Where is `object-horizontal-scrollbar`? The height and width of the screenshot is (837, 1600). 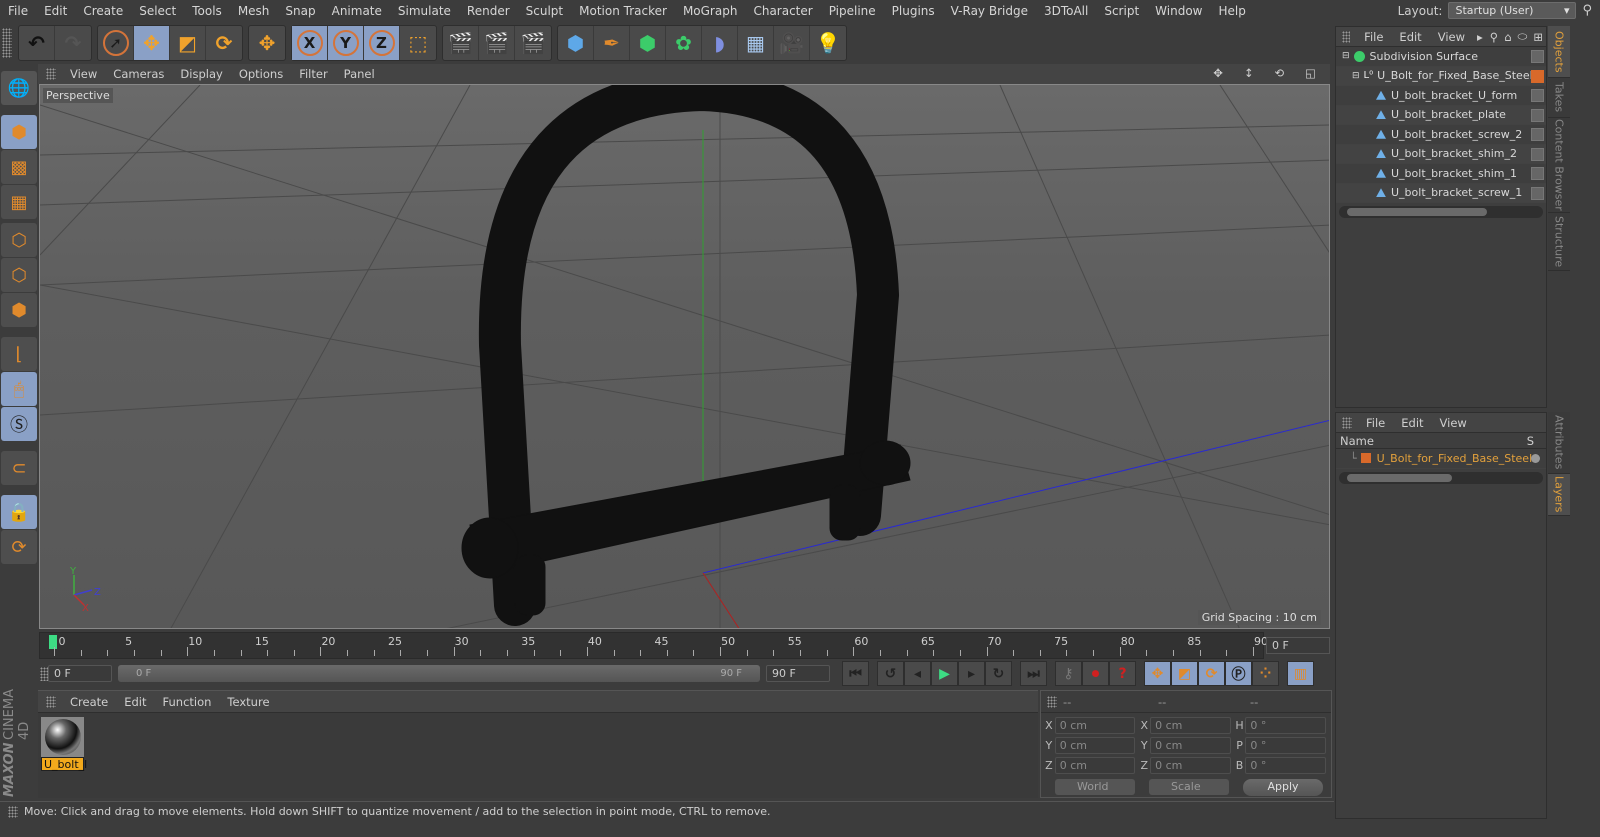
object-horizontal-scrollbar is located at coordinates (1441, 212).